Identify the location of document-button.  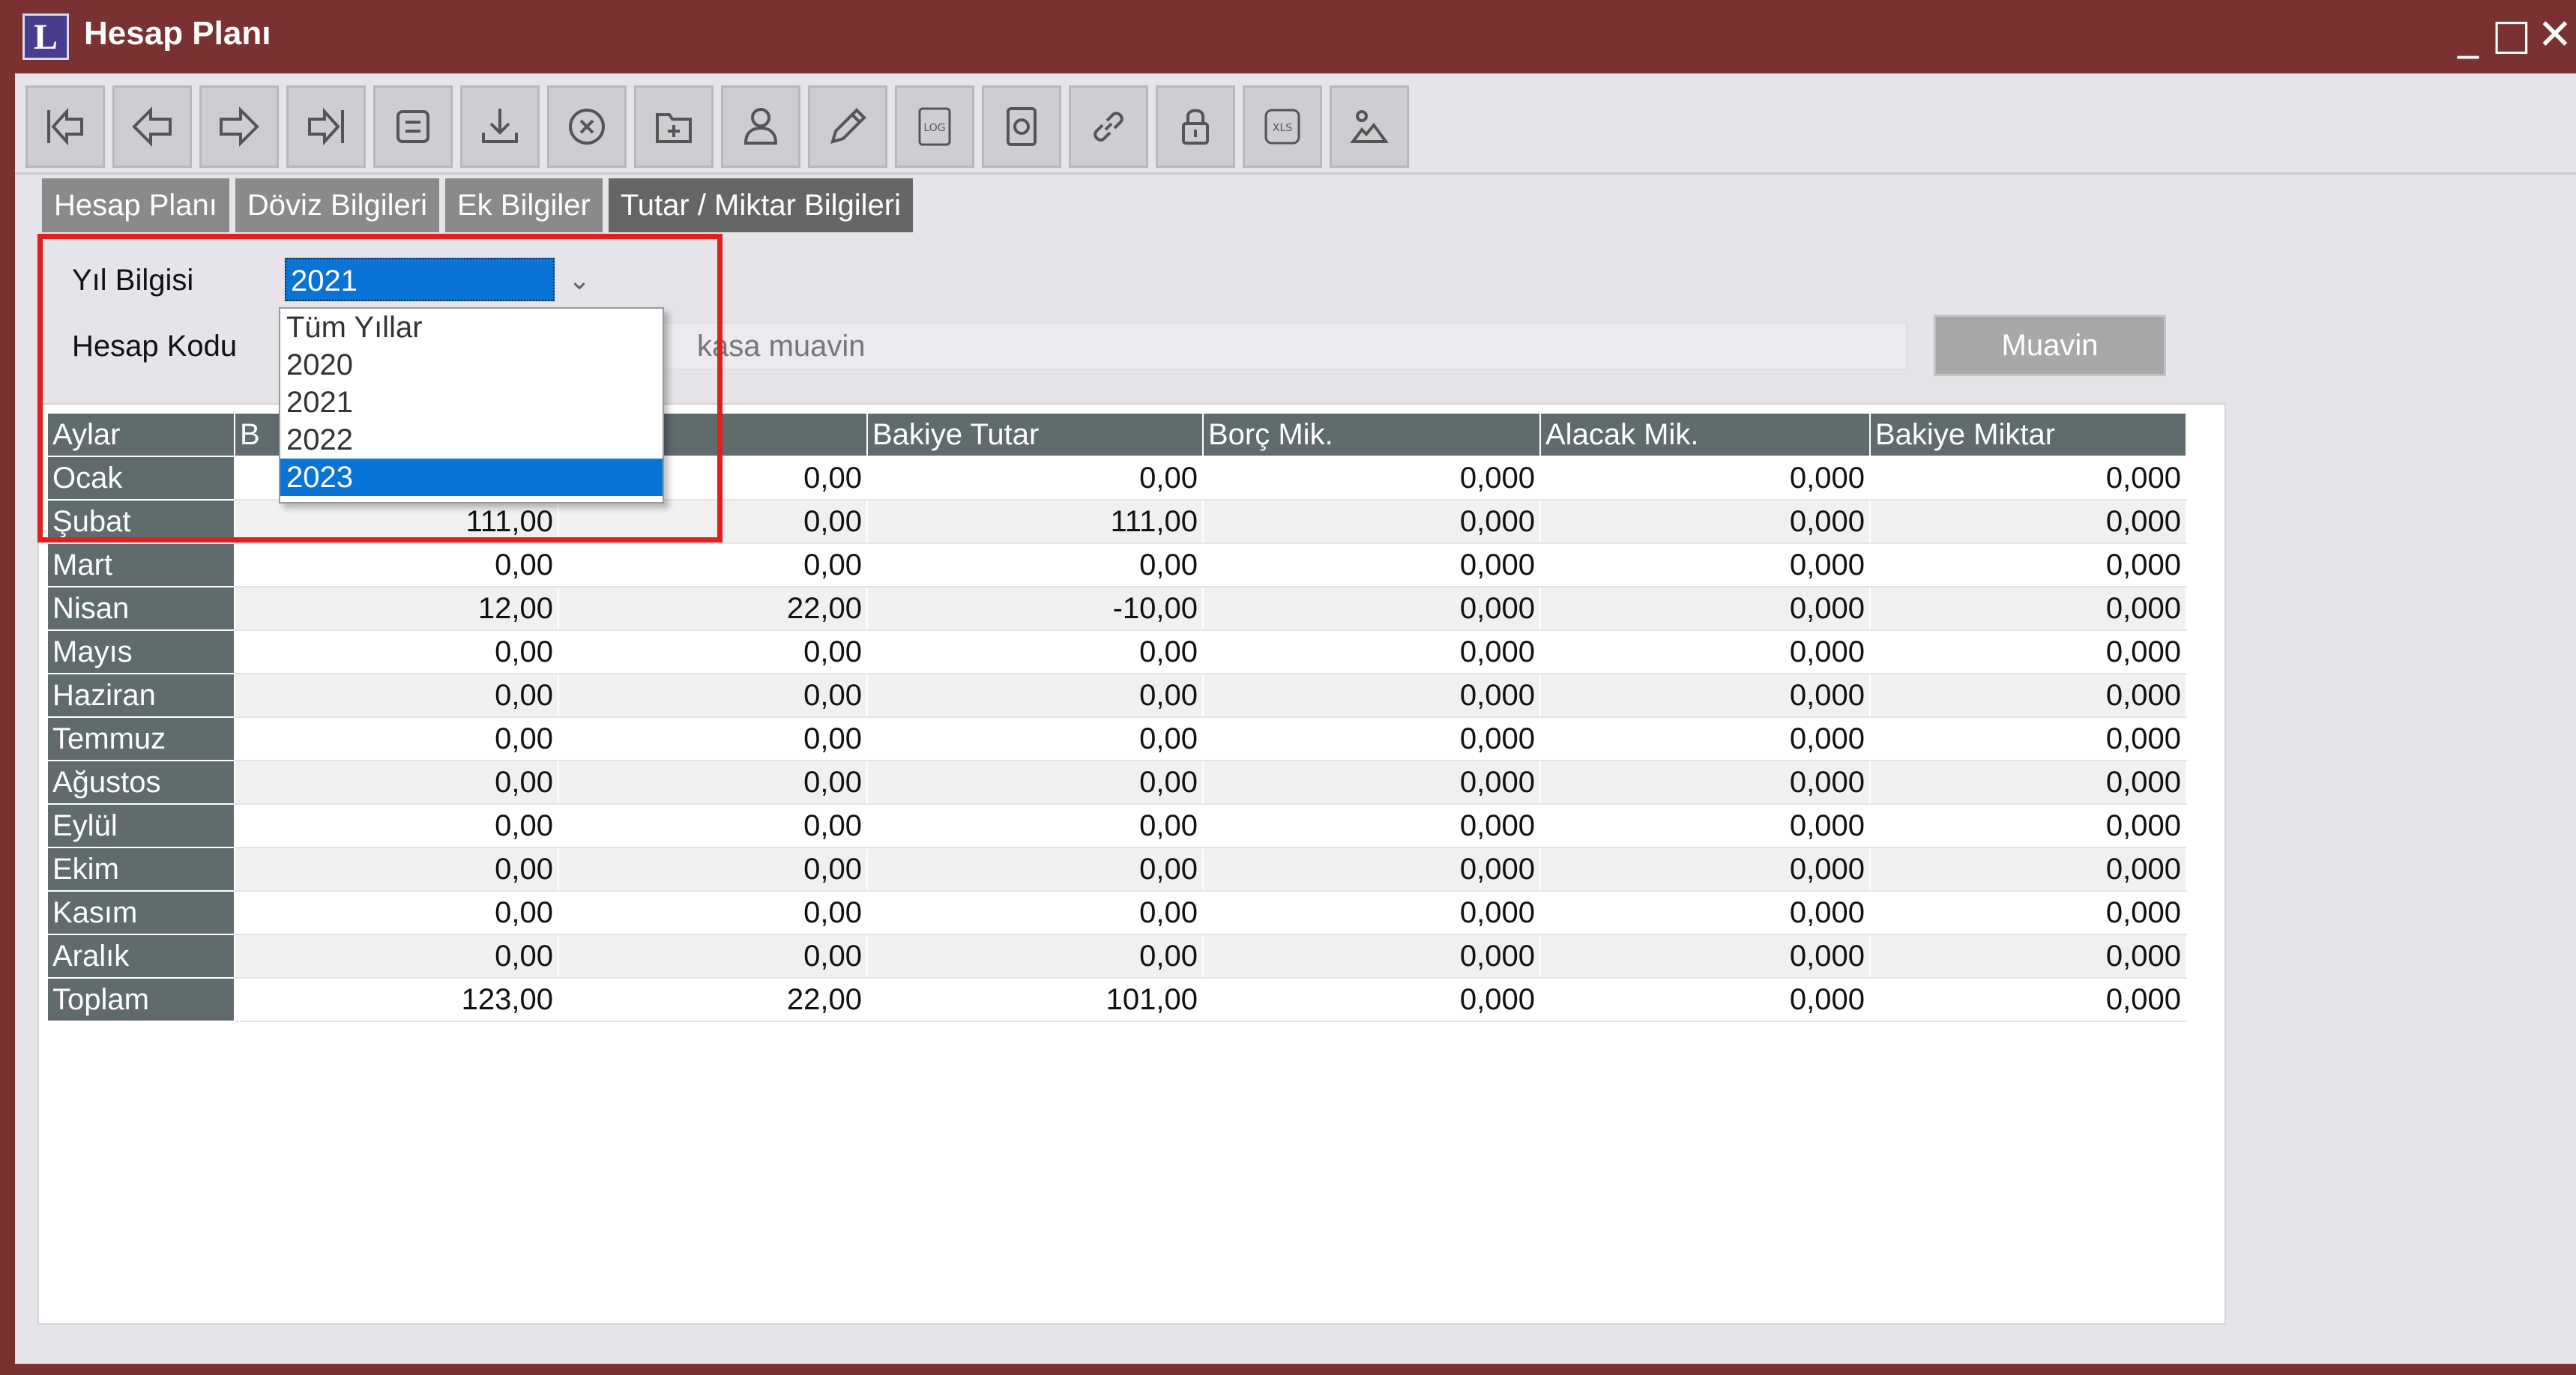
(1022, 126).